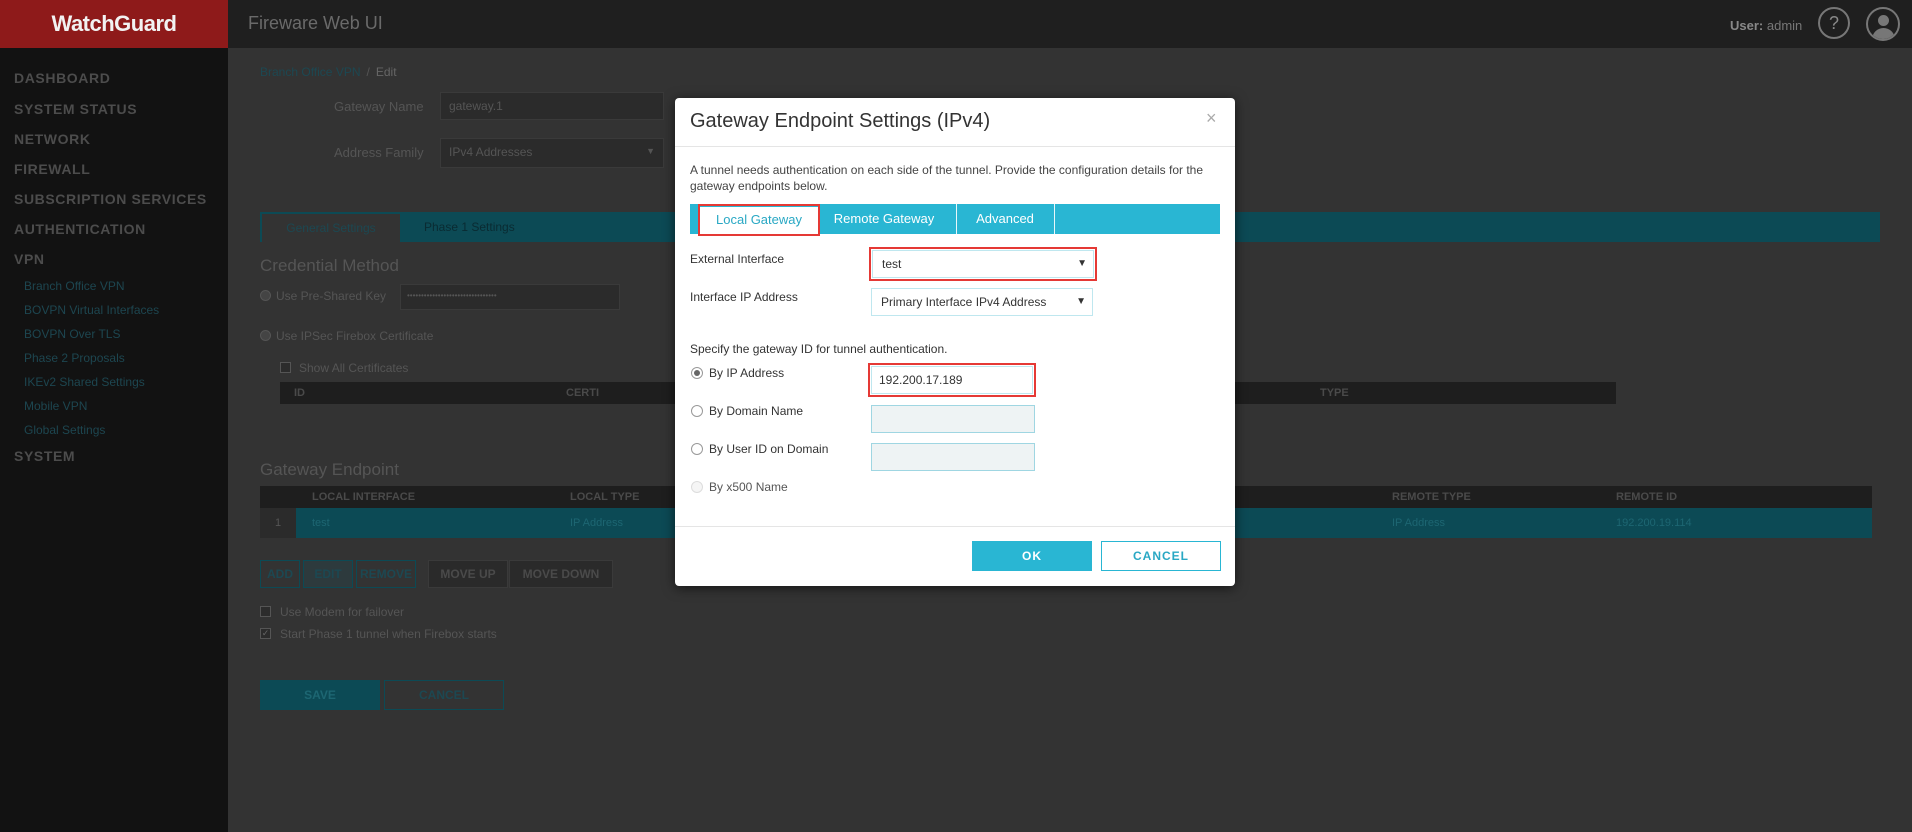  Describe the element at coordinates (468, 574) in the screenshot. I see `move-up-button: MOVE UP` at that location.